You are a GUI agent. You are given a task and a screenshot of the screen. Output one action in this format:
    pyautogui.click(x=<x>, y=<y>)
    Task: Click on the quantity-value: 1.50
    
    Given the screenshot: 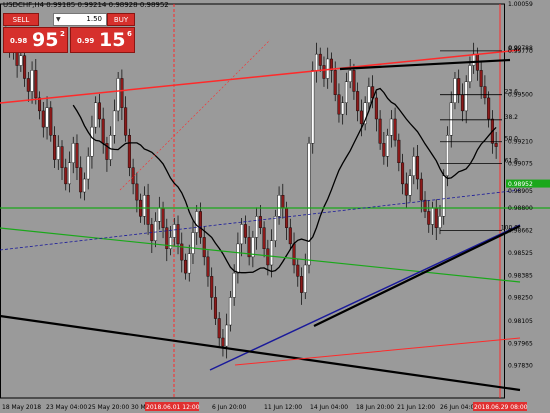 What is the action you would take?
    pyautogui.click(x=94, y=19)
    